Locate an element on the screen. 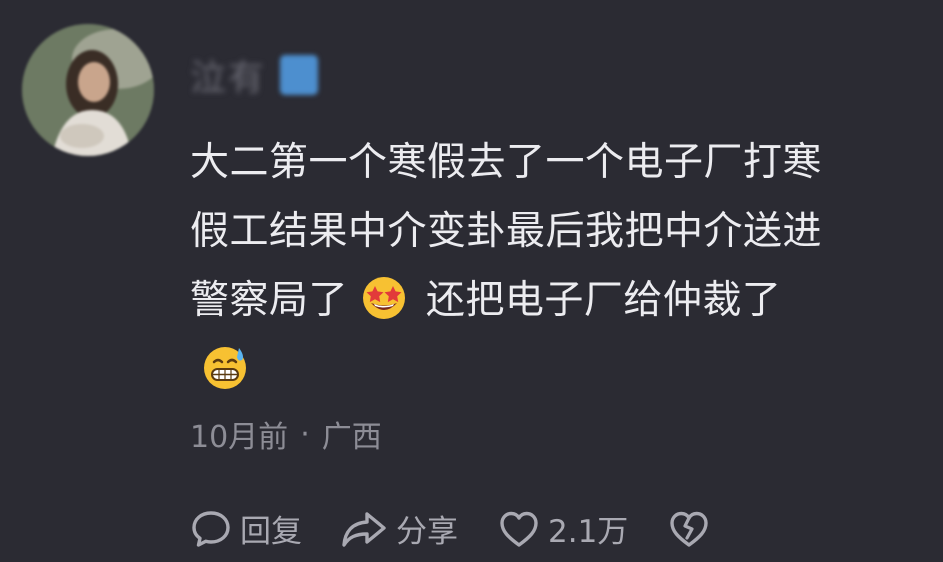  broken-heart-icon is located at coordinates (689, 529).